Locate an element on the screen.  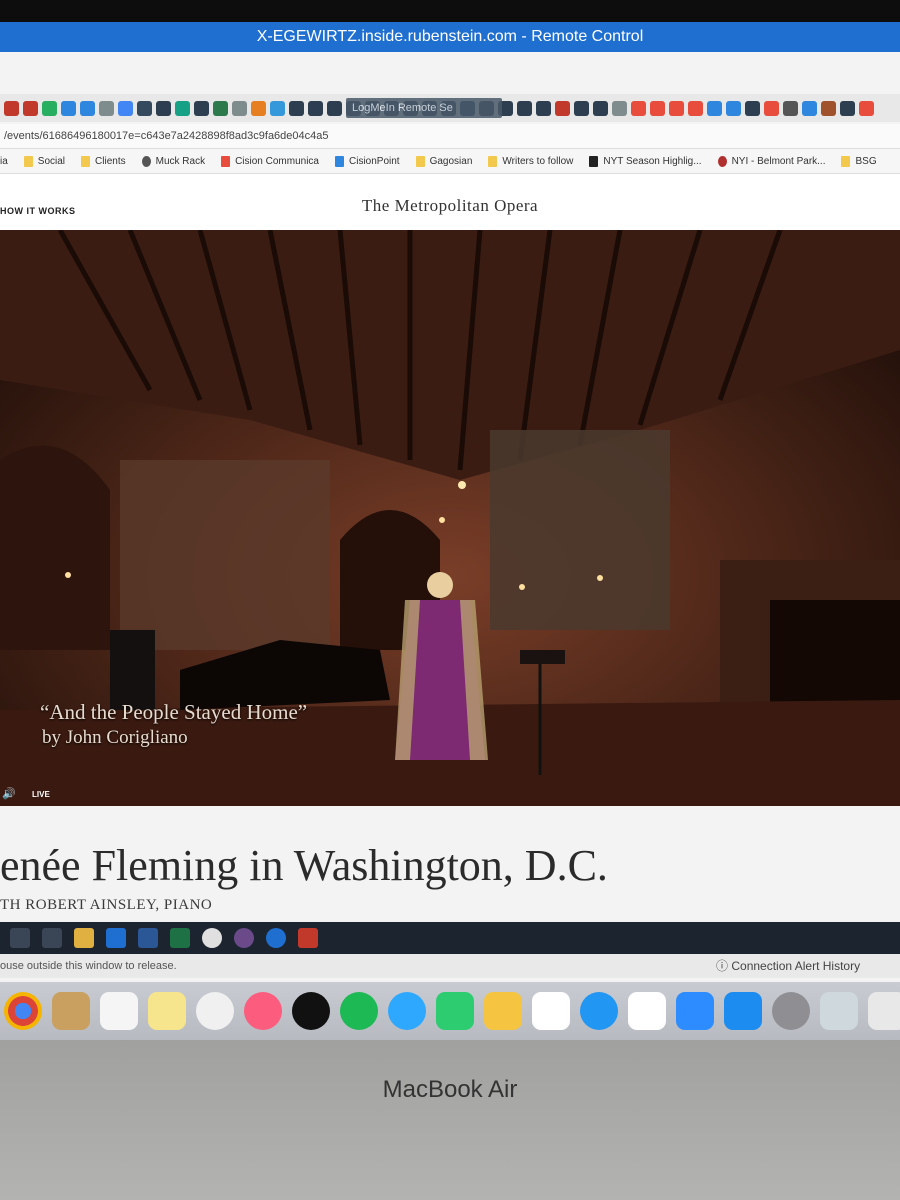
macbook-label: MacBook Air is located at coordinates (450, 1089).